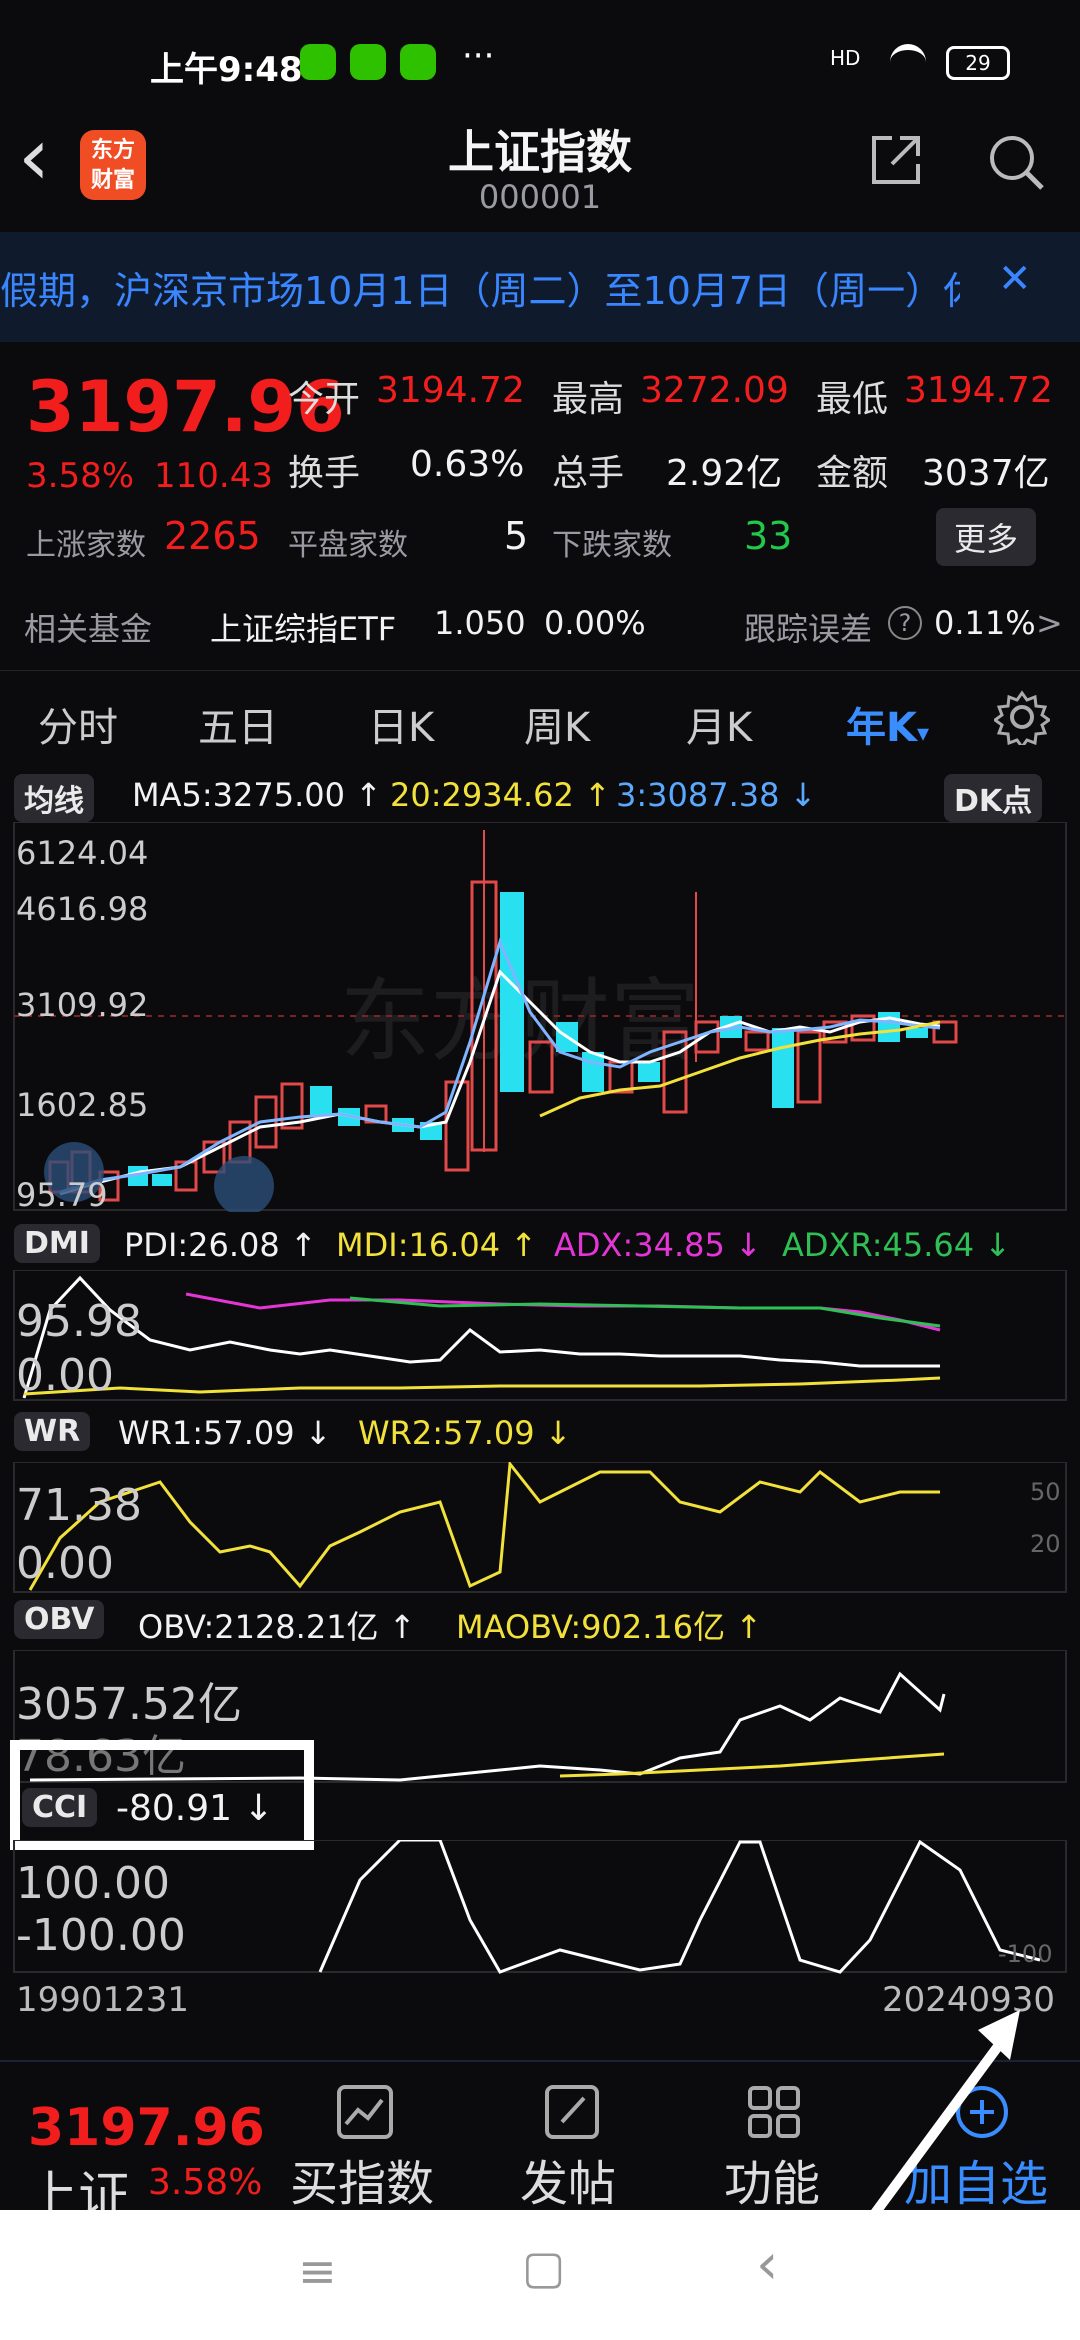  I want to click on bottom-price: 3197.96, so click(146, 2128).